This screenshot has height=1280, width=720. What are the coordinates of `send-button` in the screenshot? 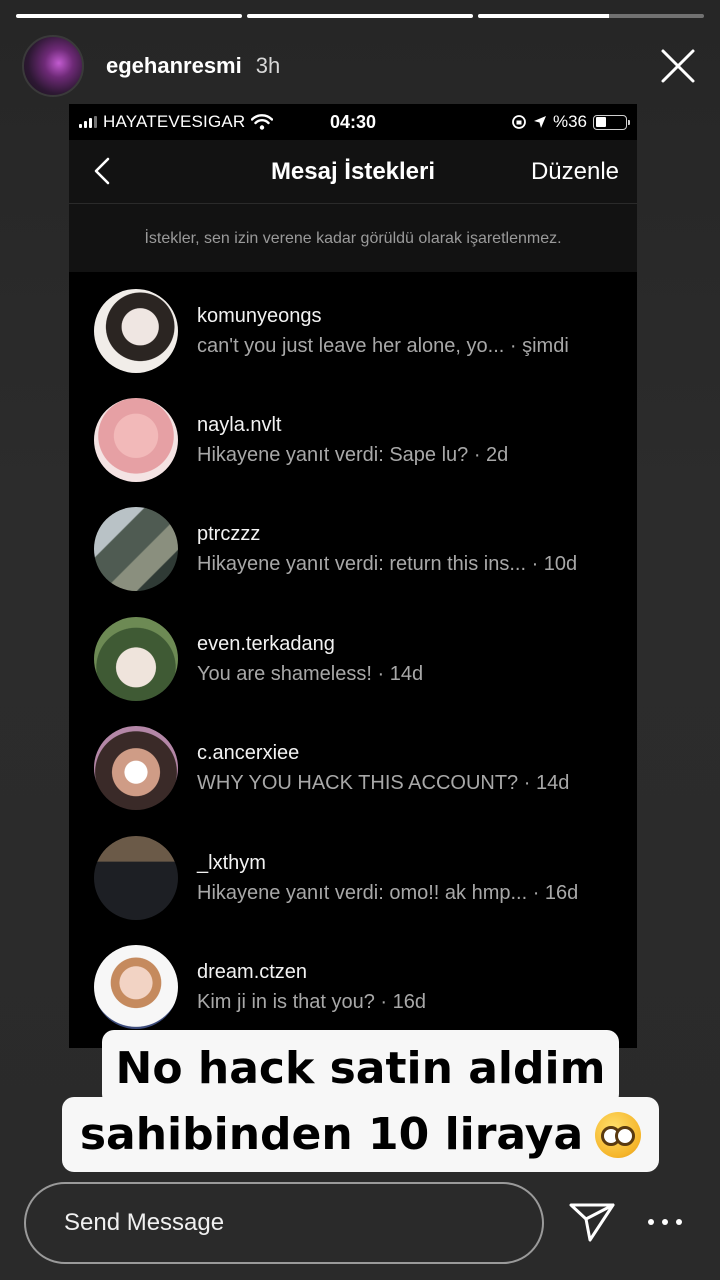 It's located at (592, 1222).